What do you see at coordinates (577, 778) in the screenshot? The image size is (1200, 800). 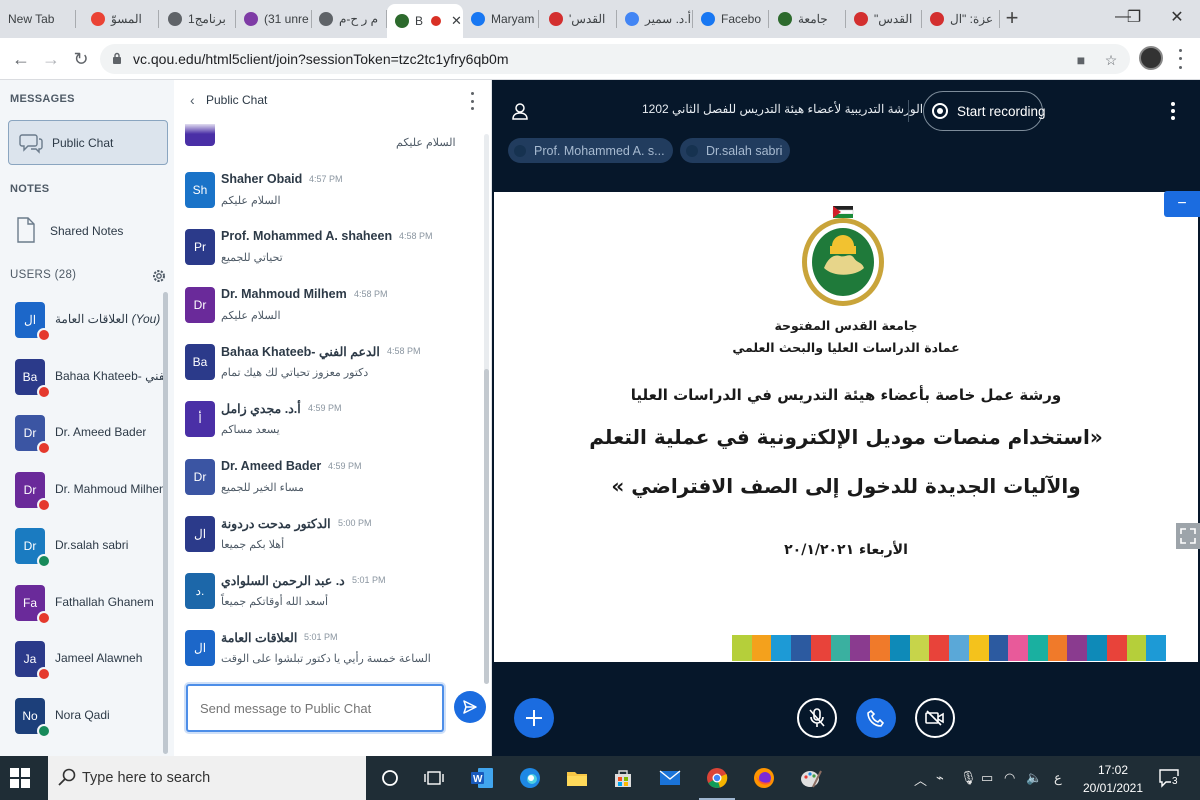 I see `file-explorer-icon` at bounding box center [577, 778].